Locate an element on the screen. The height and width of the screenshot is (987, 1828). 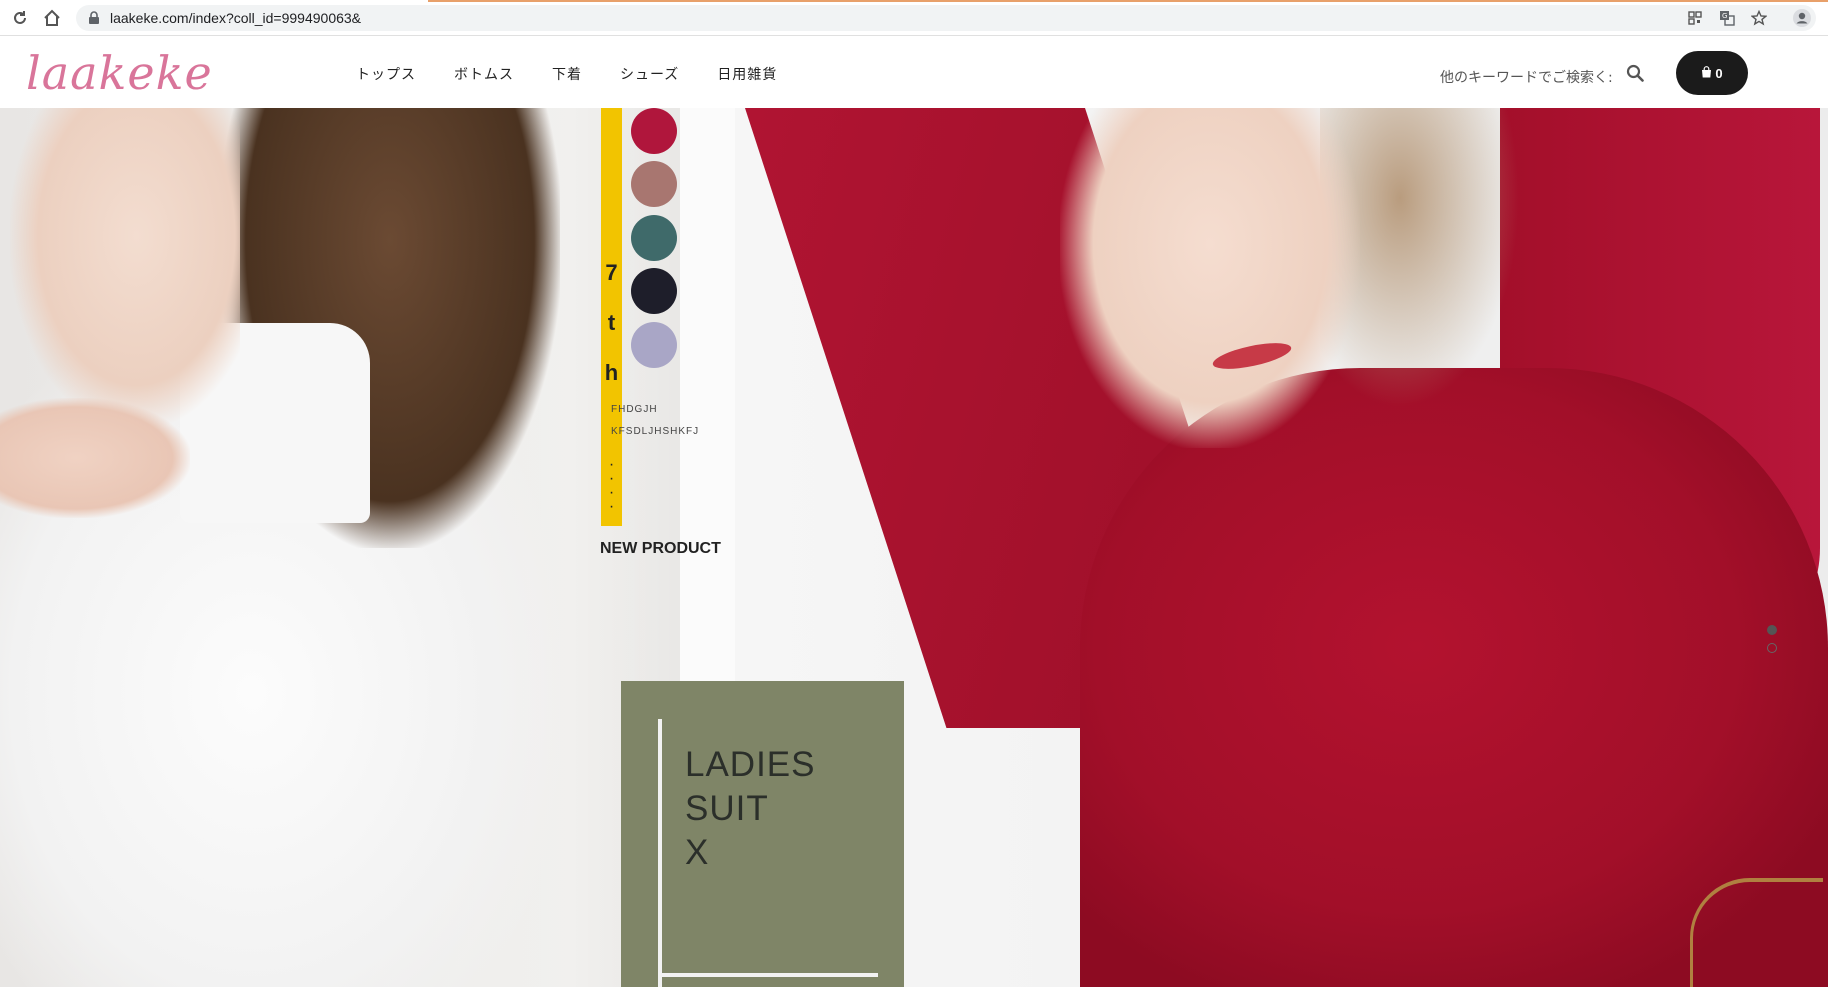
search-icon is located at coordinates (1635, 75).